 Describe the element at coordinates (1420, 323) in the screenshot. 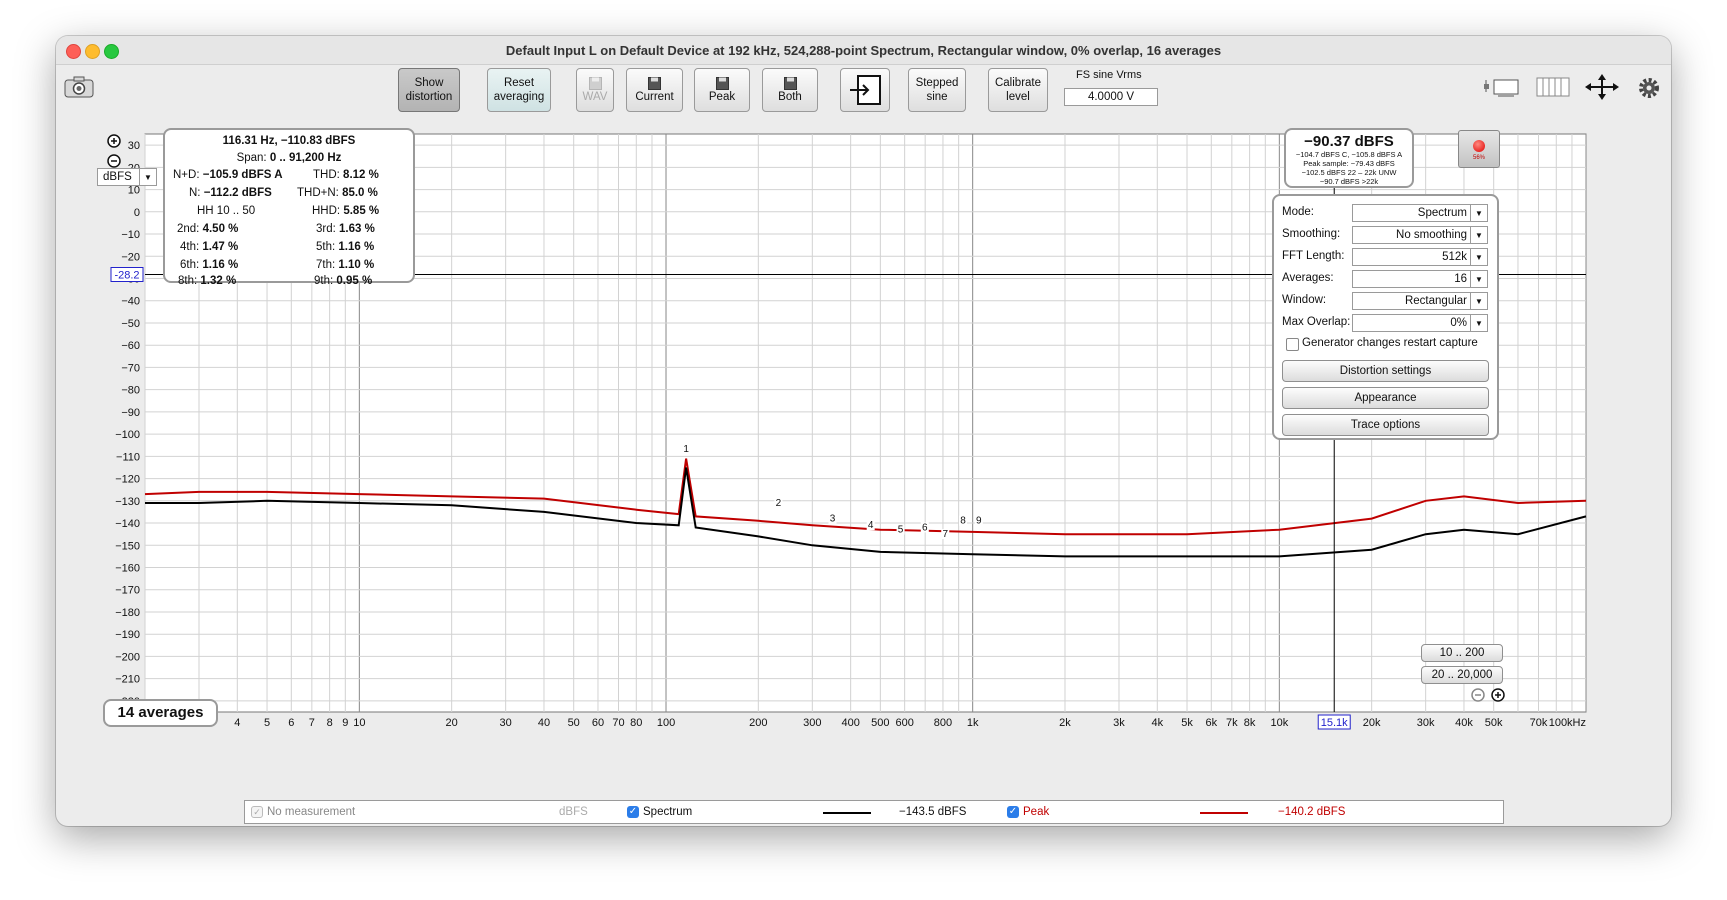

I see `max-overlap-select: 0% ▼` at that location.